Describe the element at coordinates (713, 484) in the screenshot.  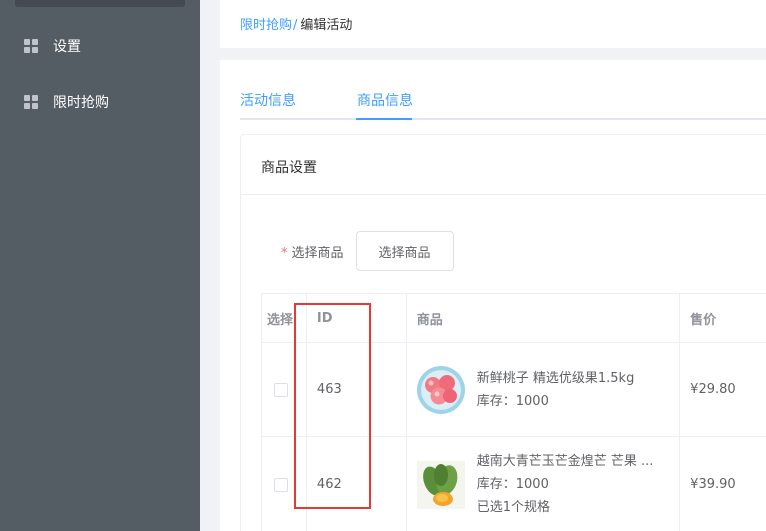
I see `price-cell: ¥39.90` at that location.